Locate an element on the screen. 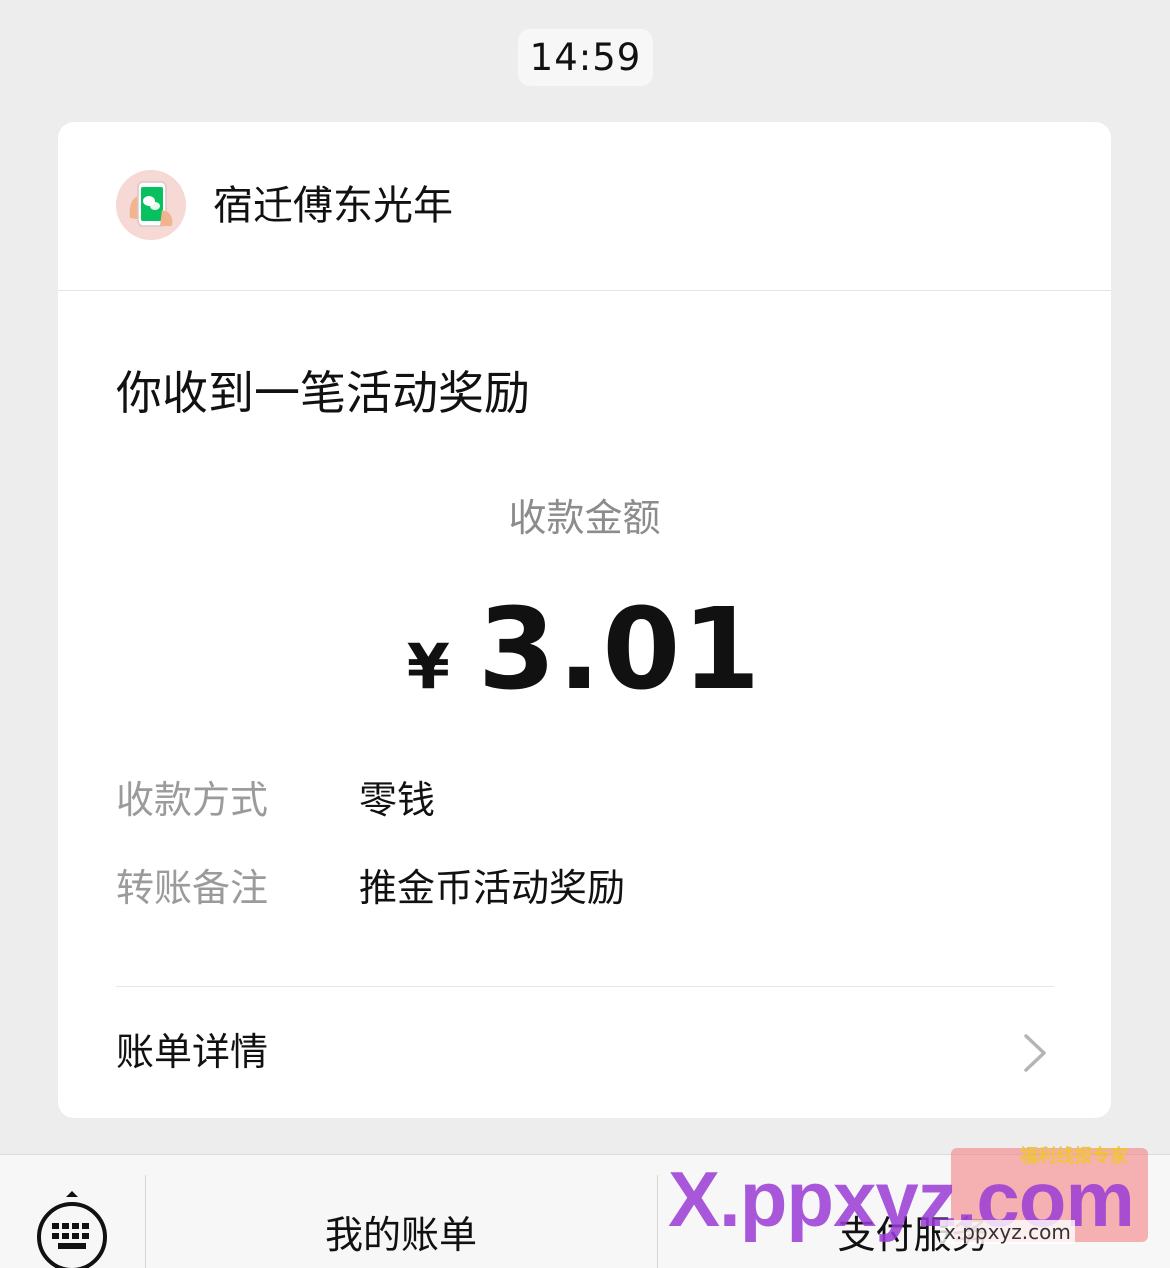 The image size is (1170, 1268). message-timestamp: 14:59 is located at coordinates (585, 57).